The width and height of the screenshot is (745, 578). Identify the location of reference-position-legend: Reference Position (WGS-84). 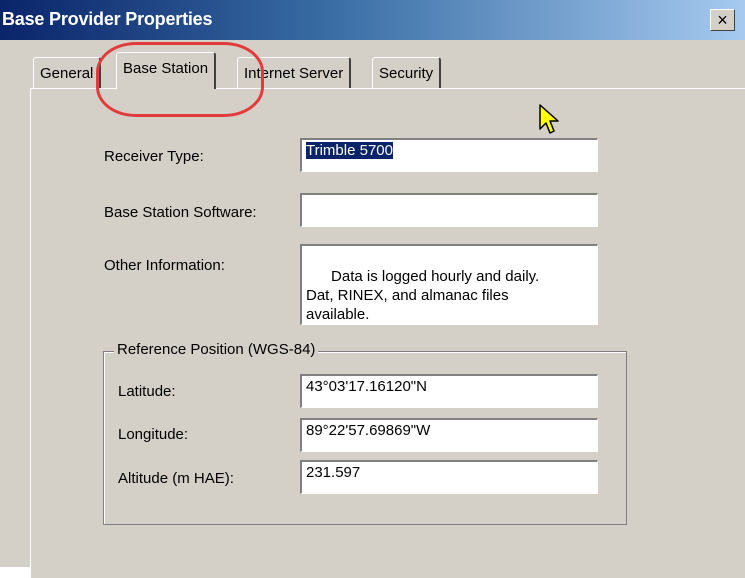
(216, 349).